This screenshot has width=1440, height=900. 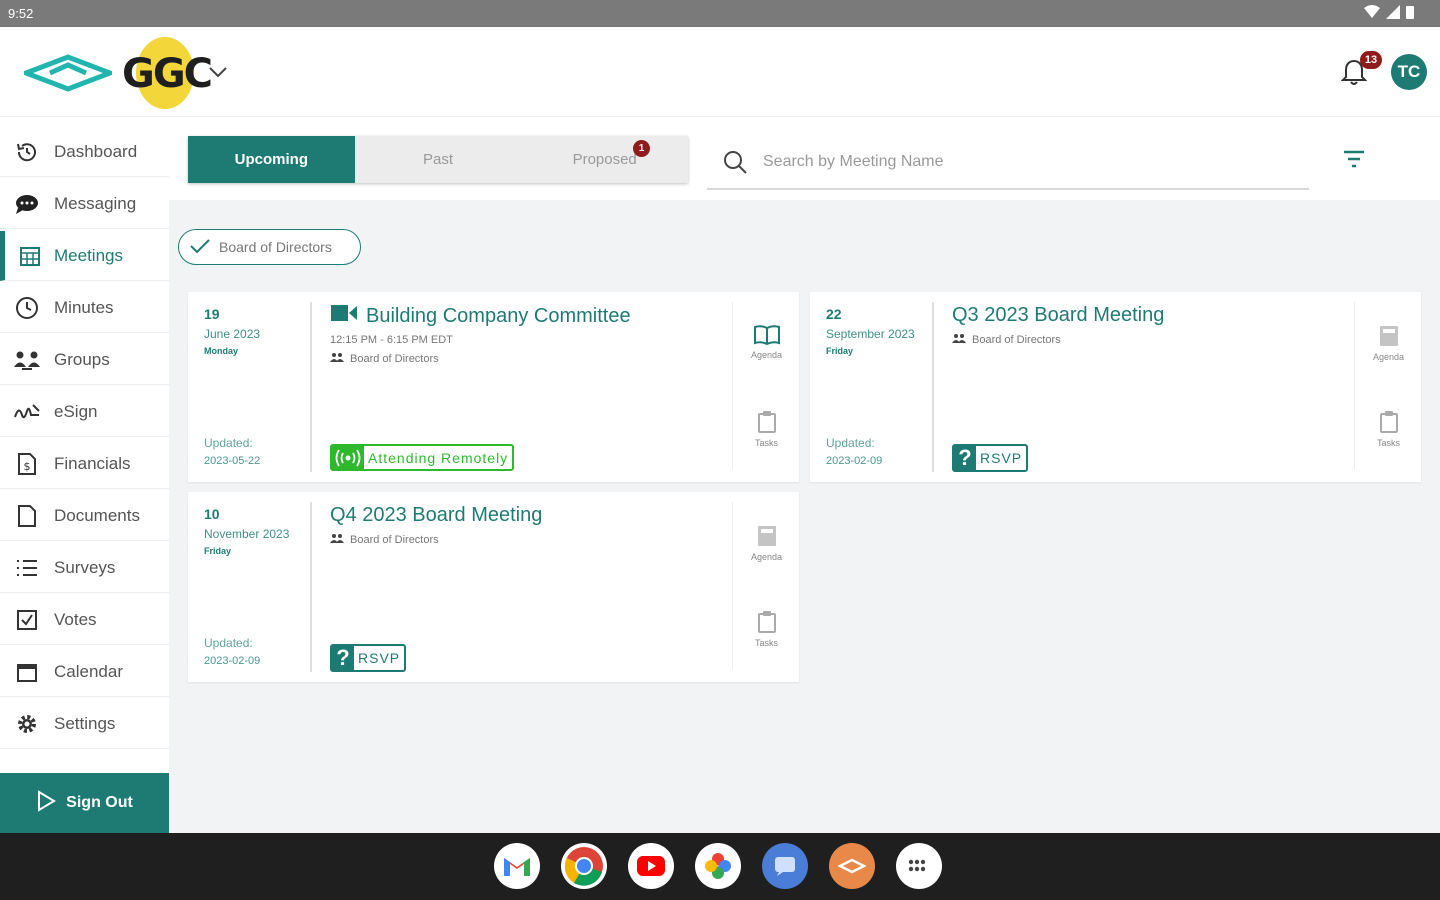 I want to click on meeting-day: 19, so click(x=212, y=314).